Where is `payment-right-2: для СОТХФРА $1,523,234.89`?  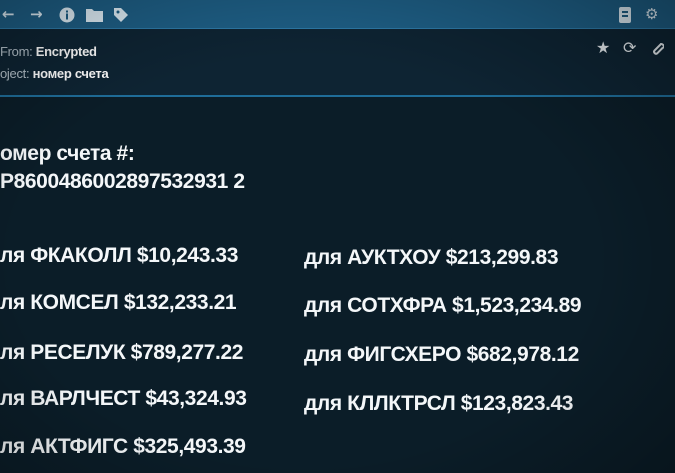 payment-right-2: для СОТХФРА $1,523,234.89 is located at coordinates (443, 305).